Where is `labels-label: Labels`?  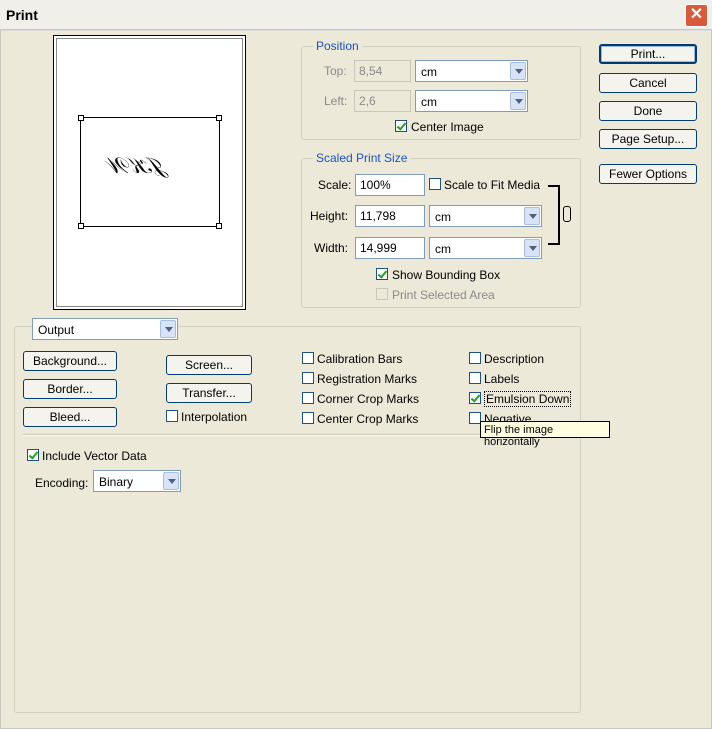 labels-label: Labels is located at coordinates (502, 379).